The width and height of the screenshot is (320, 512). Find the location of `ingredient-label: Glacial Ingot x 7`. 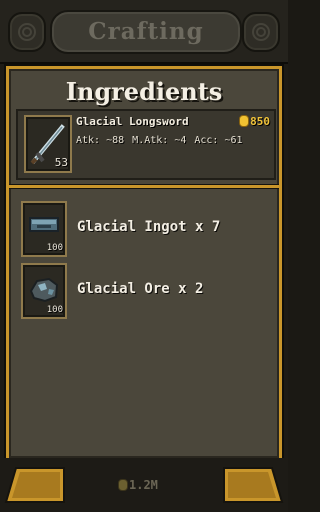

ingredient-label: Glacial Ingot x 7 is located at coordinates (149, 227).